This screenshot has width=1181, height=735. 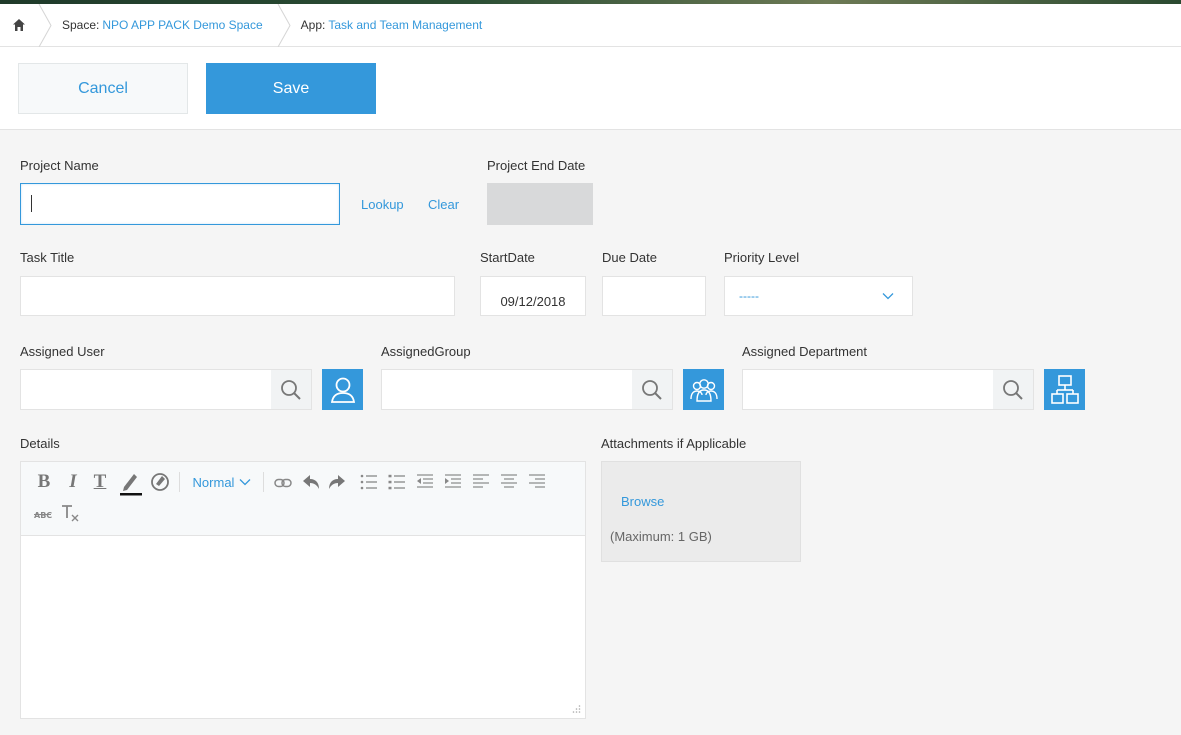 I want to click on assigned-department-search-button, so click(x=1013, y=389).